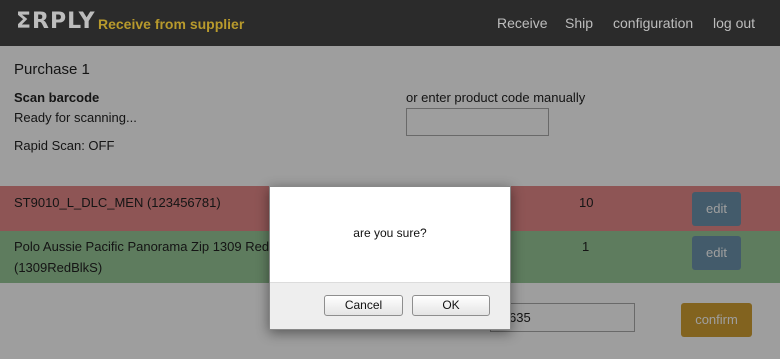 The width and height of the screenshot is (780, 359). I want to click on dialog-message: are you sure?, so click(390, 233).